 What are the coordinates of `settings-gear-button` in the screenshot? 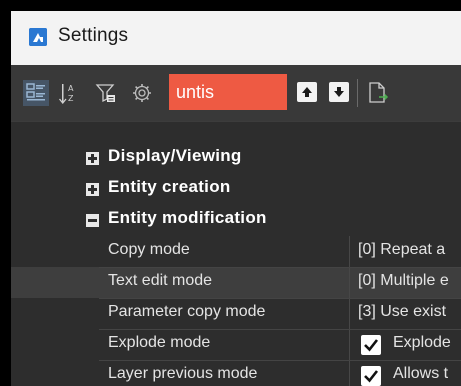 It's located at (142, 93).